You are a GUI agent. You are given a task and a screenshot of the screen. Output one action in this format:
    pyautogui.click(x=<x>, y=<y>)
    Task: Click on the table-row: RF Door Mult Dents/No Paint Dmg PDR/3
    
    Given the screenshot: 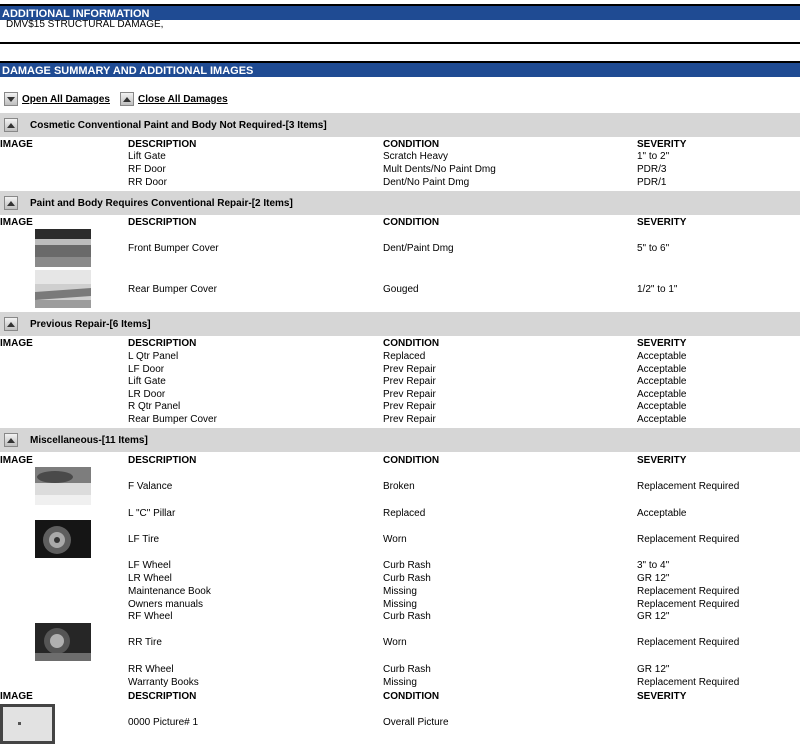 What is the action you would take?
    pyautogui.click(x=400, y=170)
    